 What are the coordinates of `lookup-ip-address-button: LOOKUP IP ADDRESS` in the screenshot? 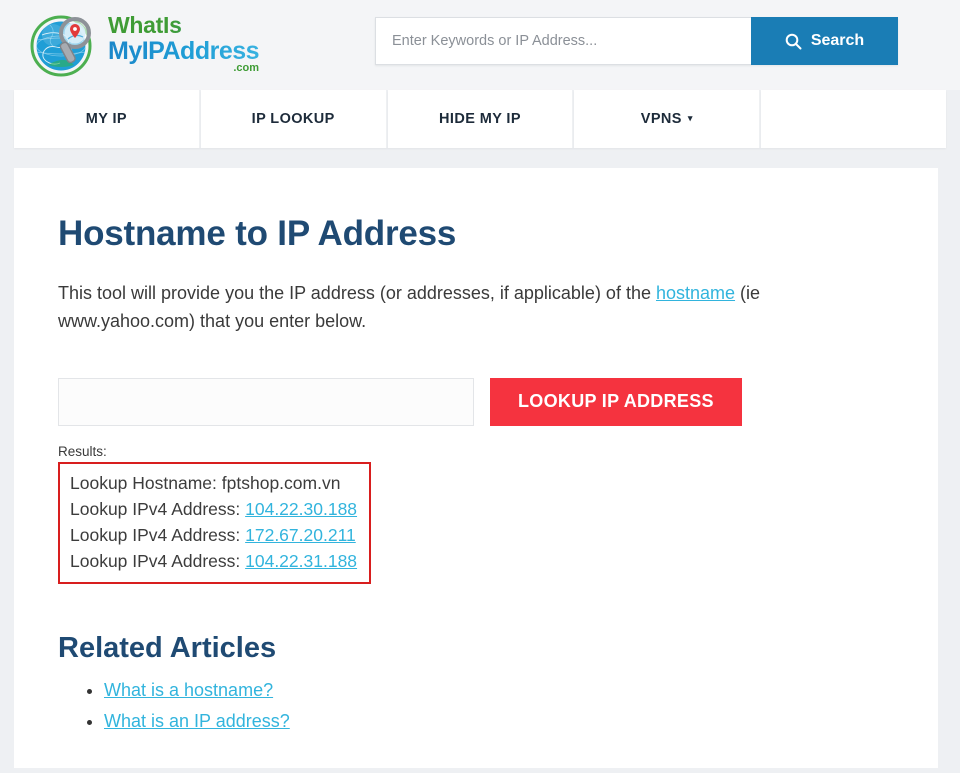 It's located at (616, 401).